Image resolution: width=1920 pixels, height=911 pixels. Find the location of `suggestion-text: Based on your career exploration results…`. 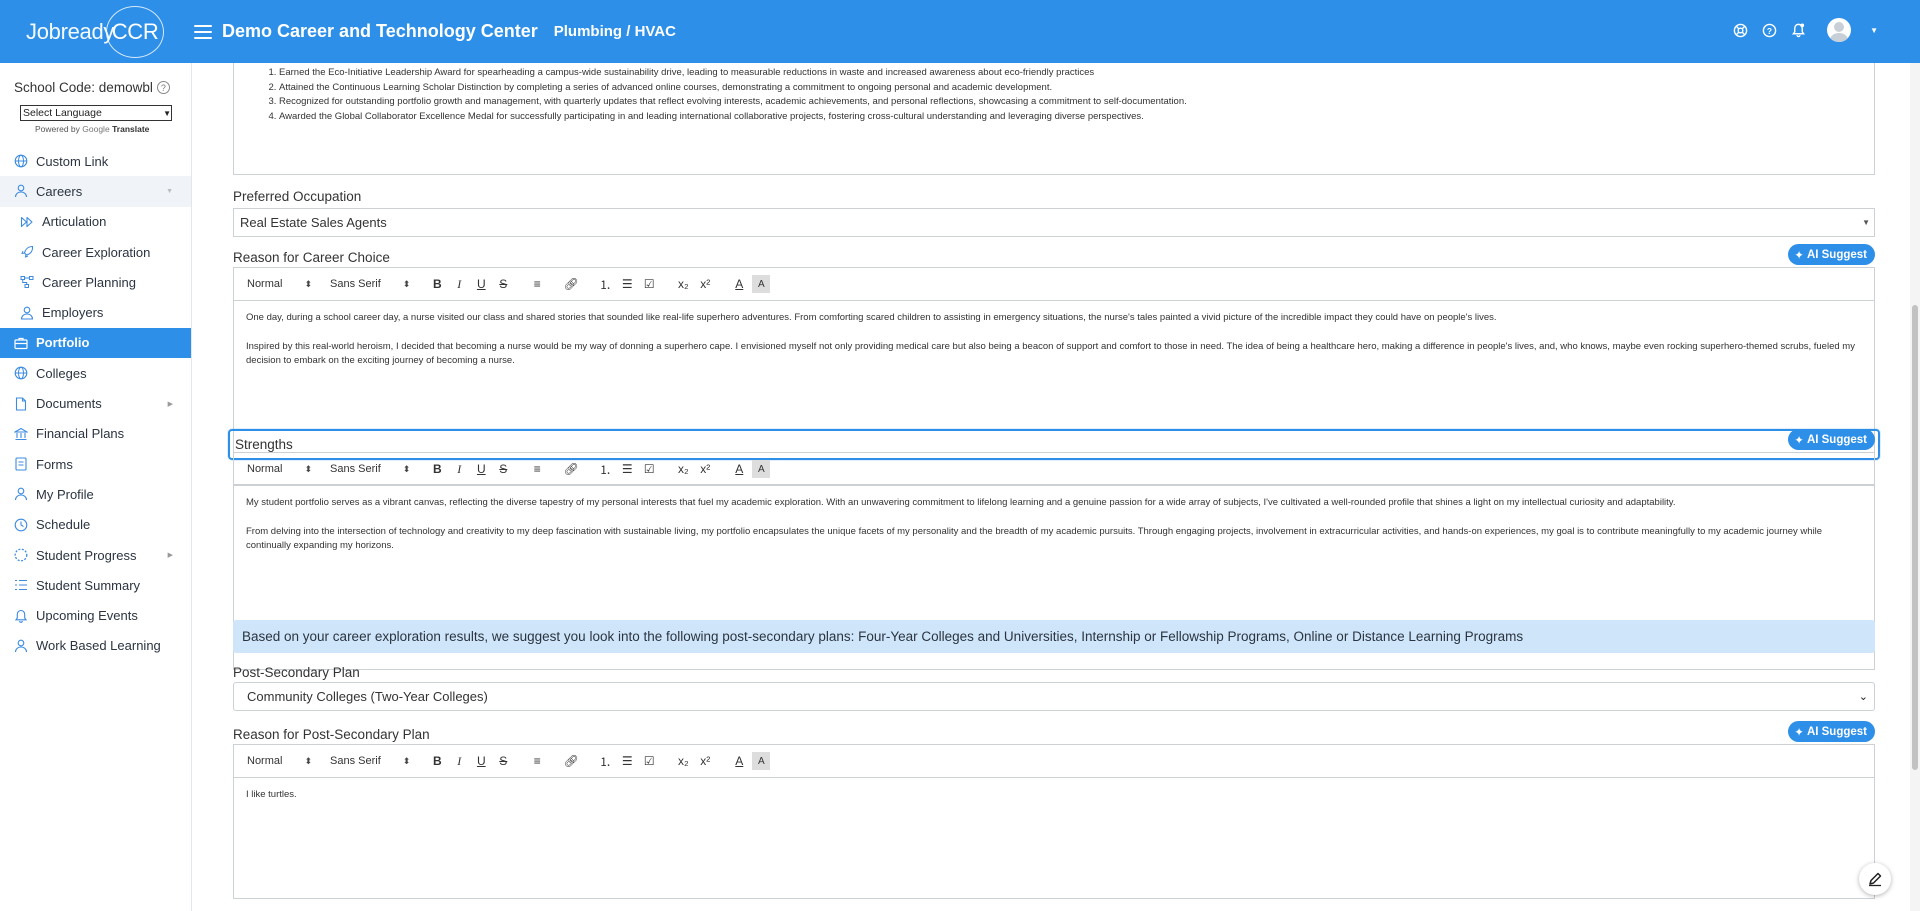

suggestion-text: Based on your career exploration results… is located at coordinates (883, 636).